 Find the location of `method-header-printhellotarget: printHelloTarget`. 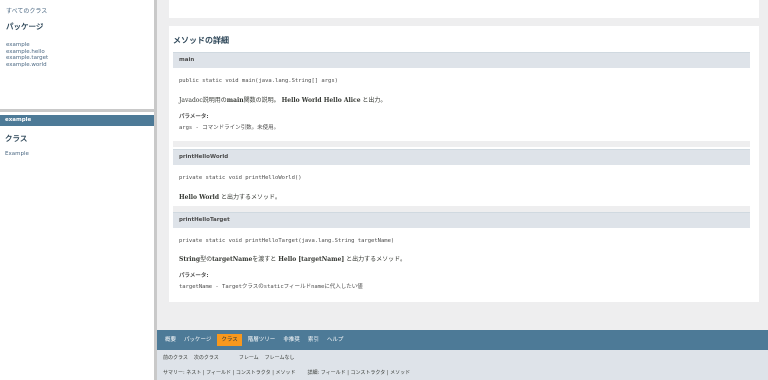

method-header-printhellotarget: printHelloTarget is located at coordinates (461, 220).